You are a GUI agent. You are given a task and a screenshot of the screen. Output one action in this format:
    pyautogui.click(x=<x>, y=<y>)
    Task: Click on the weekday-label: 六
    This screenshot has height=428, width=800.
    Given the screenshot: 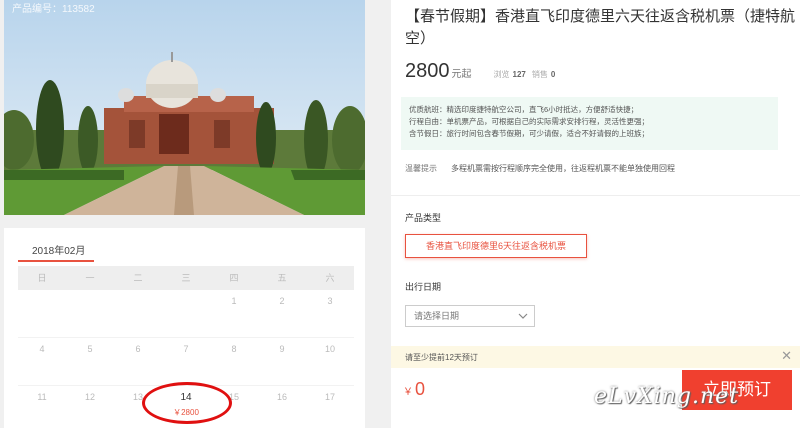 What is the action you would take?
    pyautogui.click(x=330, y=278)
    